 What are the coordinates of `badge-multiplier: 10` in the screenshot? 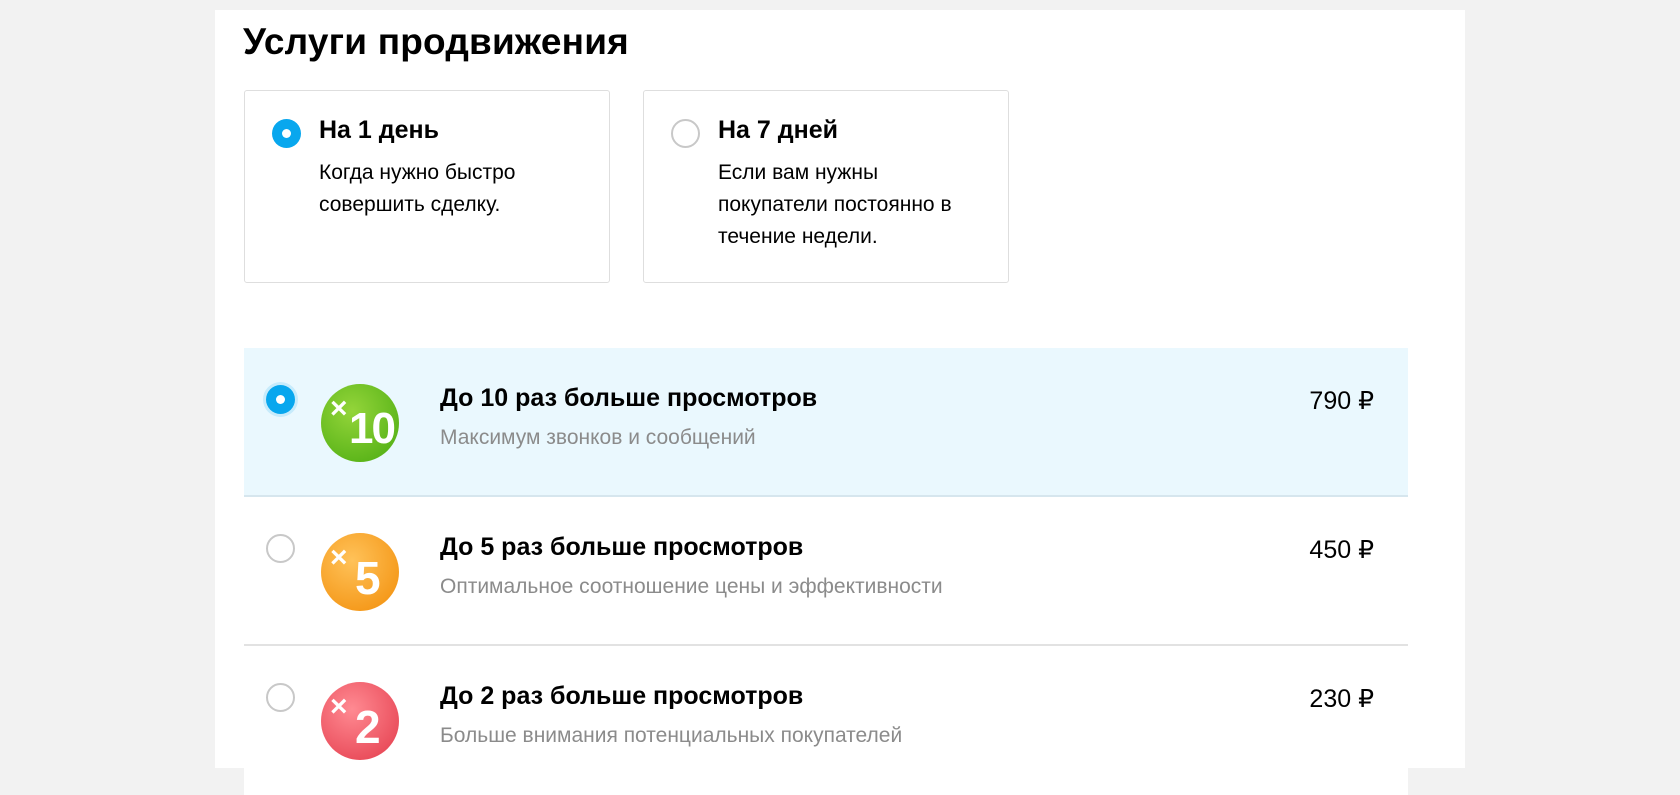 It's located at (372, 428).